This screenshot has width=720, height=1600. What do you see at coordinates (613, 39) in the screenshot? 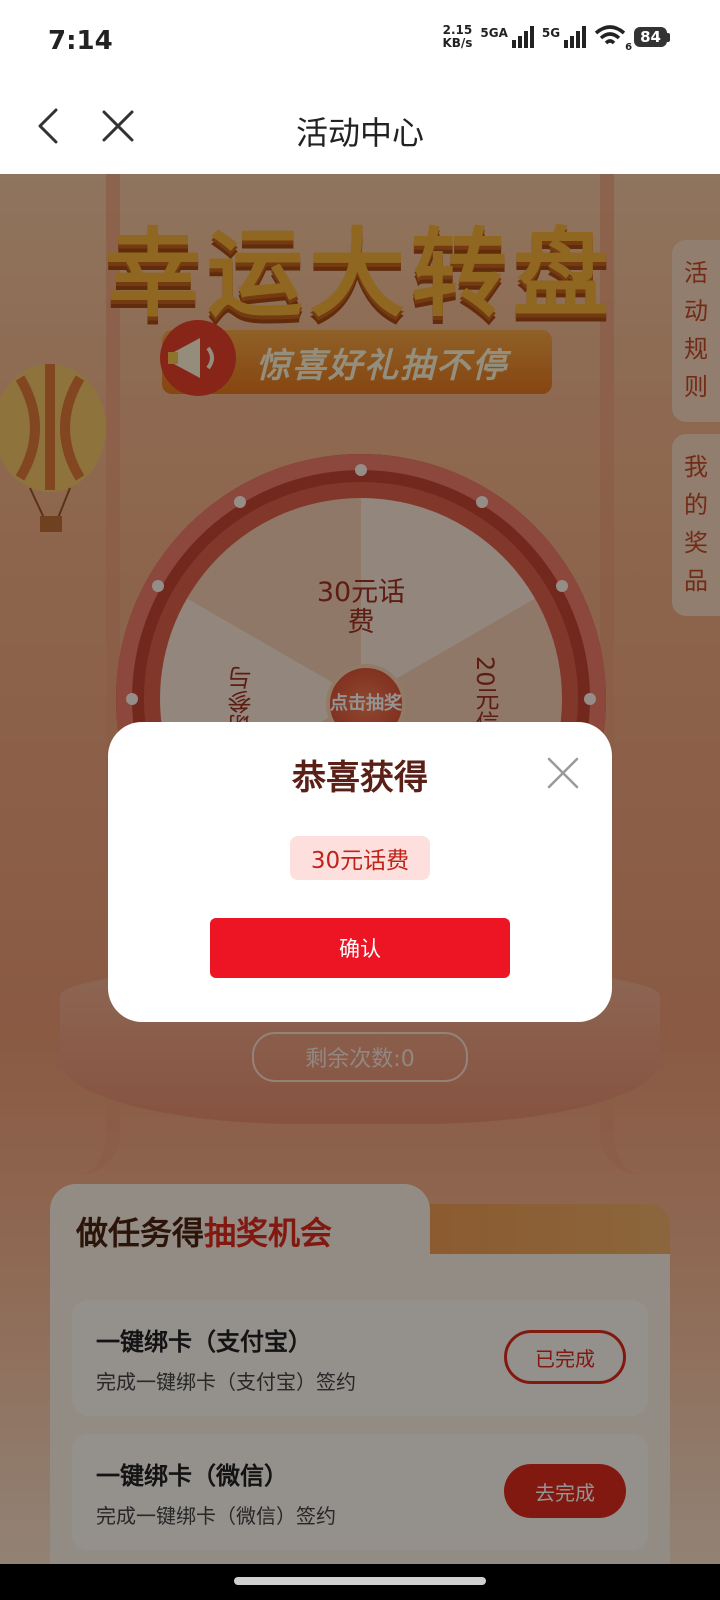
I see `wifi-icon: 6` at bounding box center [613, 39].